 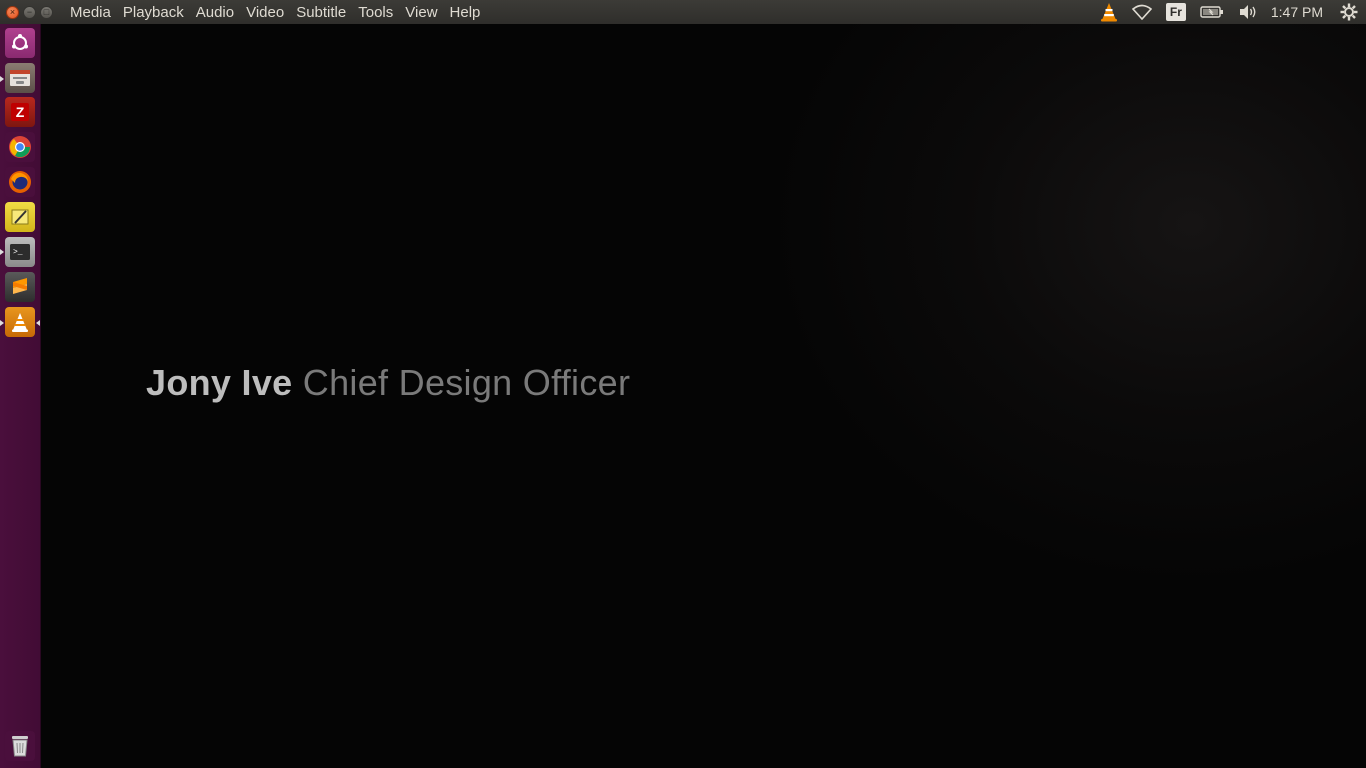 What do you see at coordinates (1141, 12) in the screenshot?
I see `wifi-icon` at bounding box center [1141, 12].